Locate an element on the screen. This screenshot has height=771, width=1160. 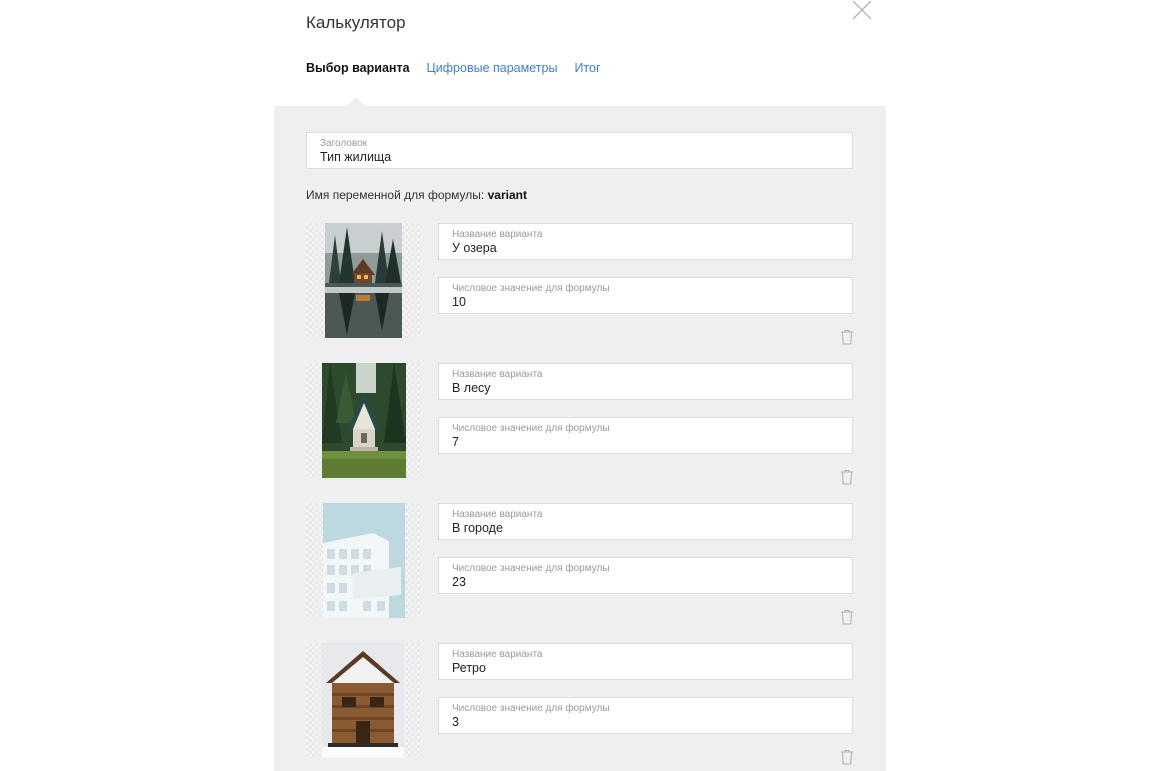
title-field: Заголовок Тип жилища is located at coordinates (579, 150).